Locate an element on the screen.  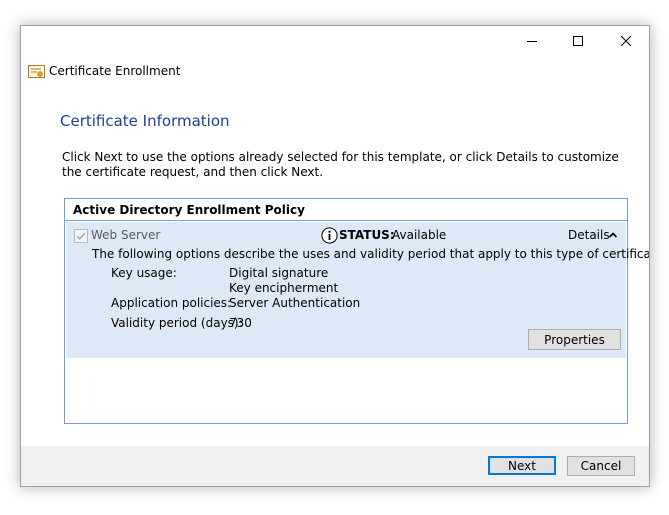
next-button: Next is located at coordinates (522, 465).